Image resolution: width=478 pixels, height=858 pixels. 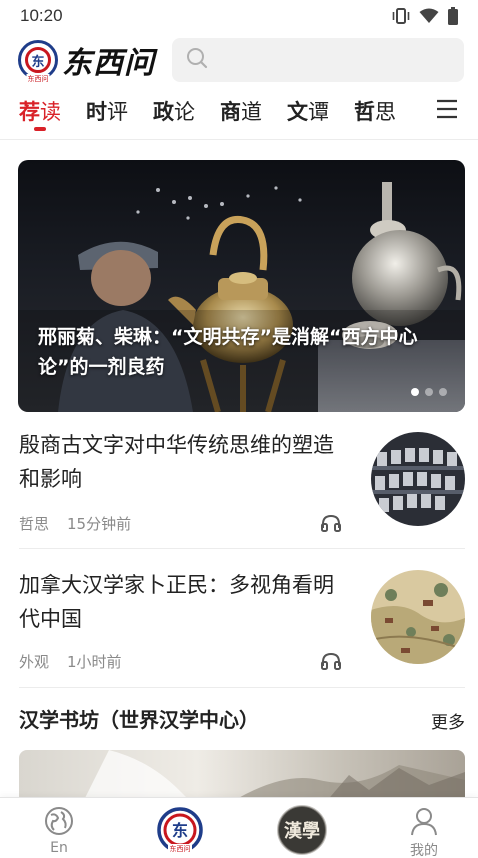 I want to click on user-icon, so click(x=424, y=823).